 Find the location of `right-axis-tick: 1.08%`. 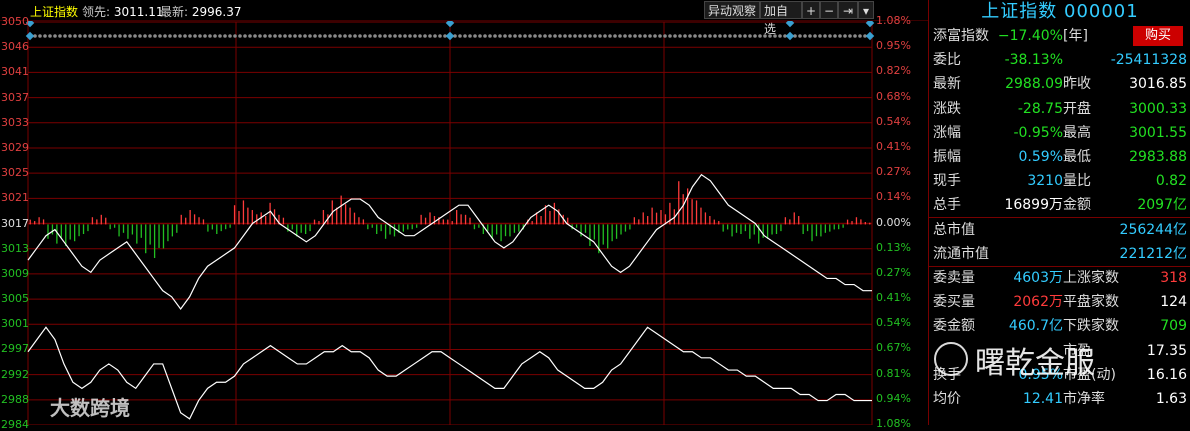

right-axis-tick: 1.08% is located at coordinates (893, 423).